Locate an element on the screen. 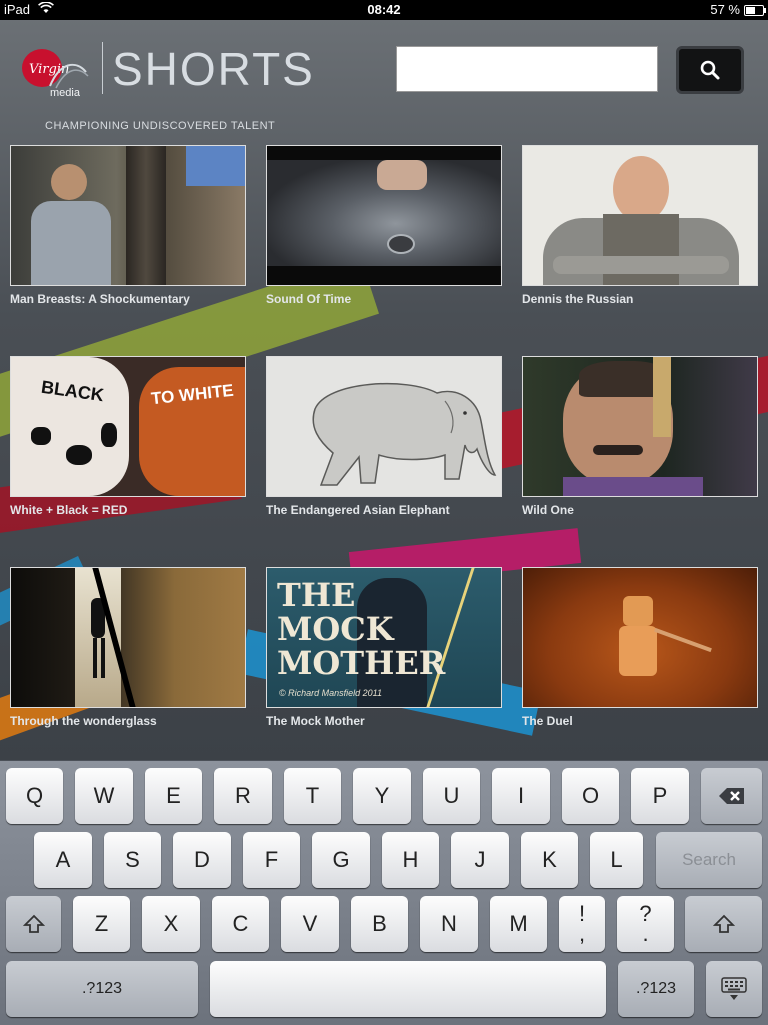 This screenshot has width=768, height=1025. search-key: Search is located at coordinates (709, 860).